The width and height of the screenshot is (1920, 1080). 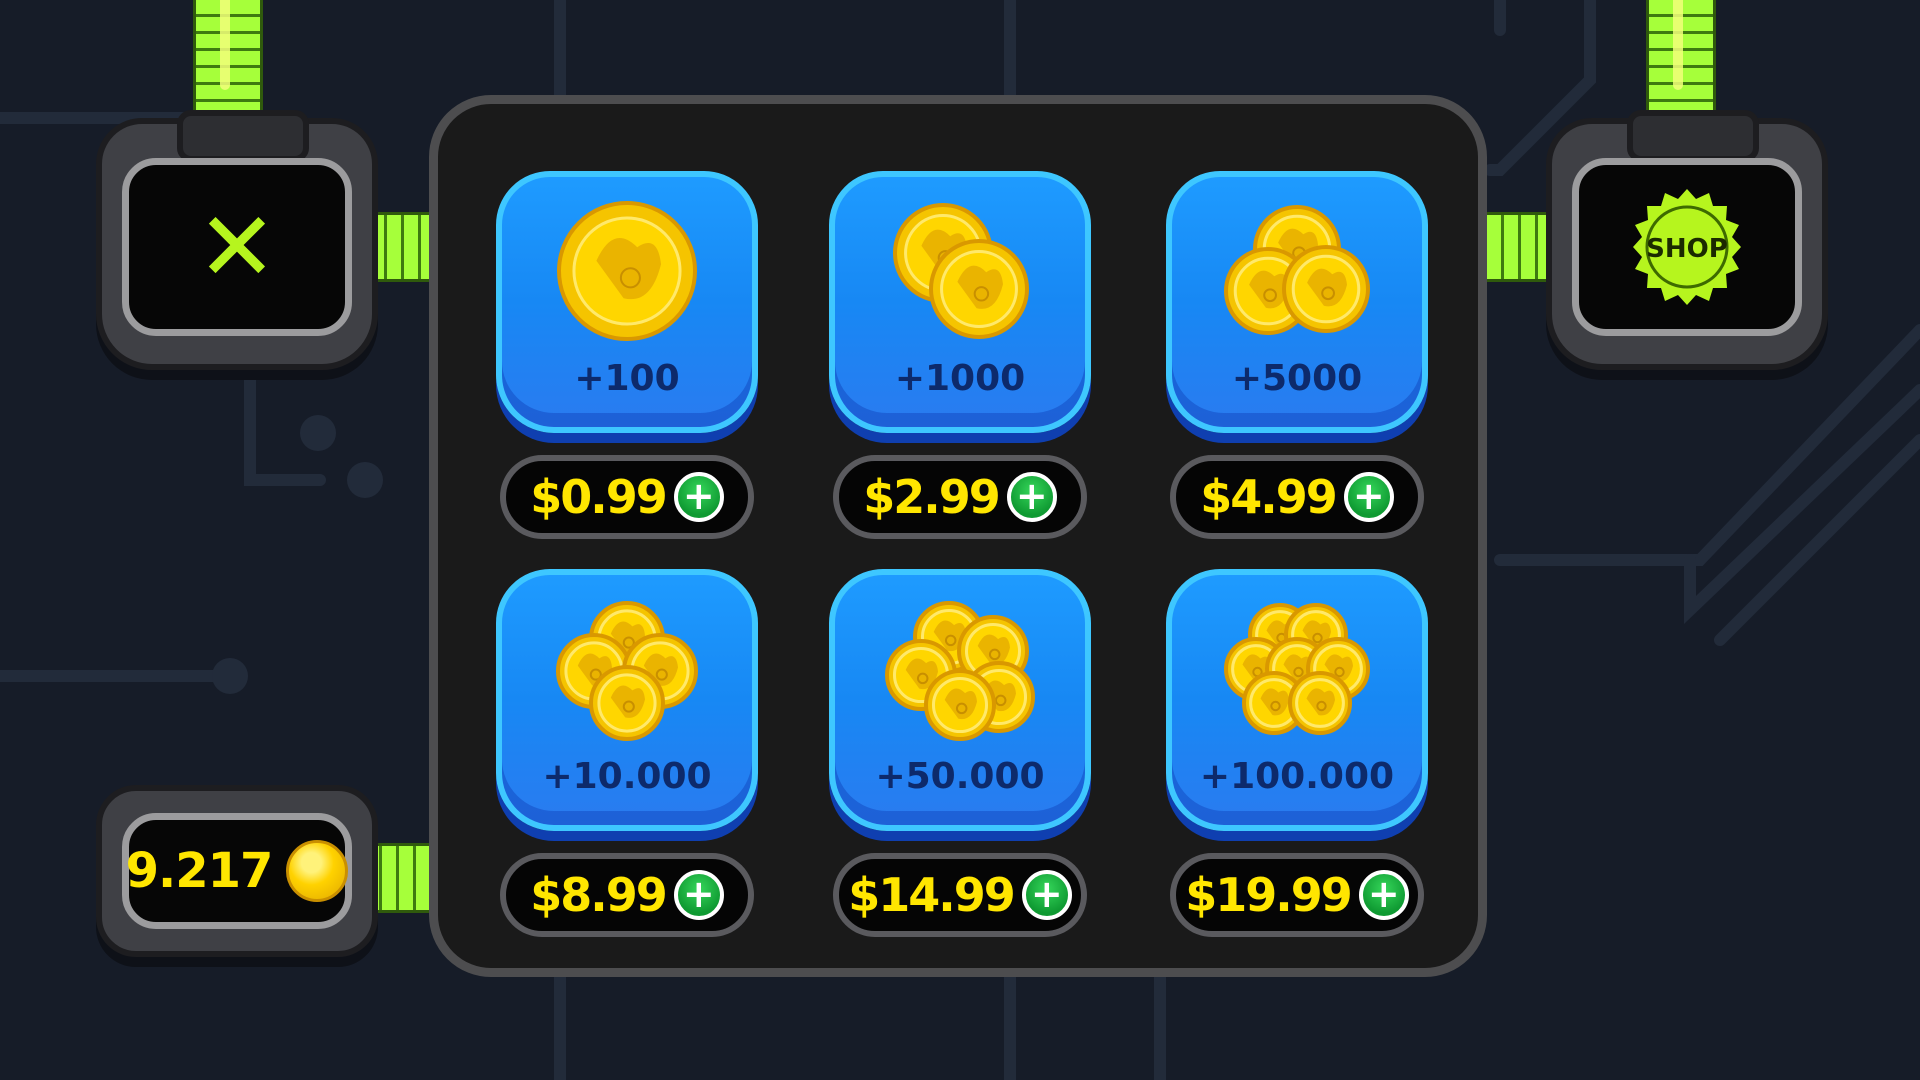 I want to click on close-screen: ✕, so click(x=237, y=247).